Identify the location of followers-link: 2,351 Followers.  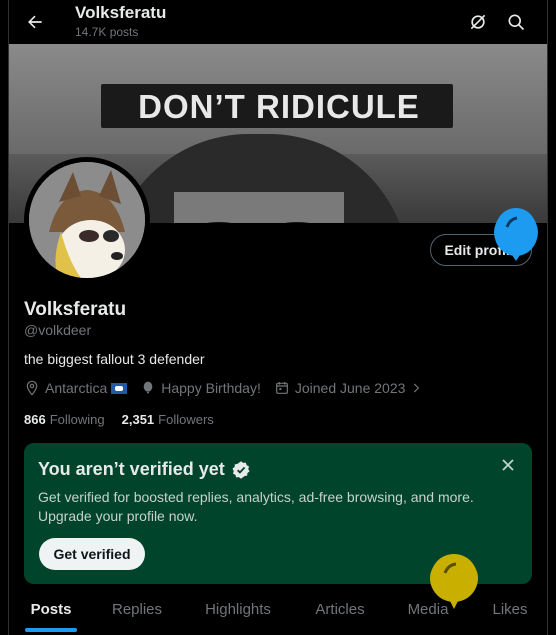
(168, 419).